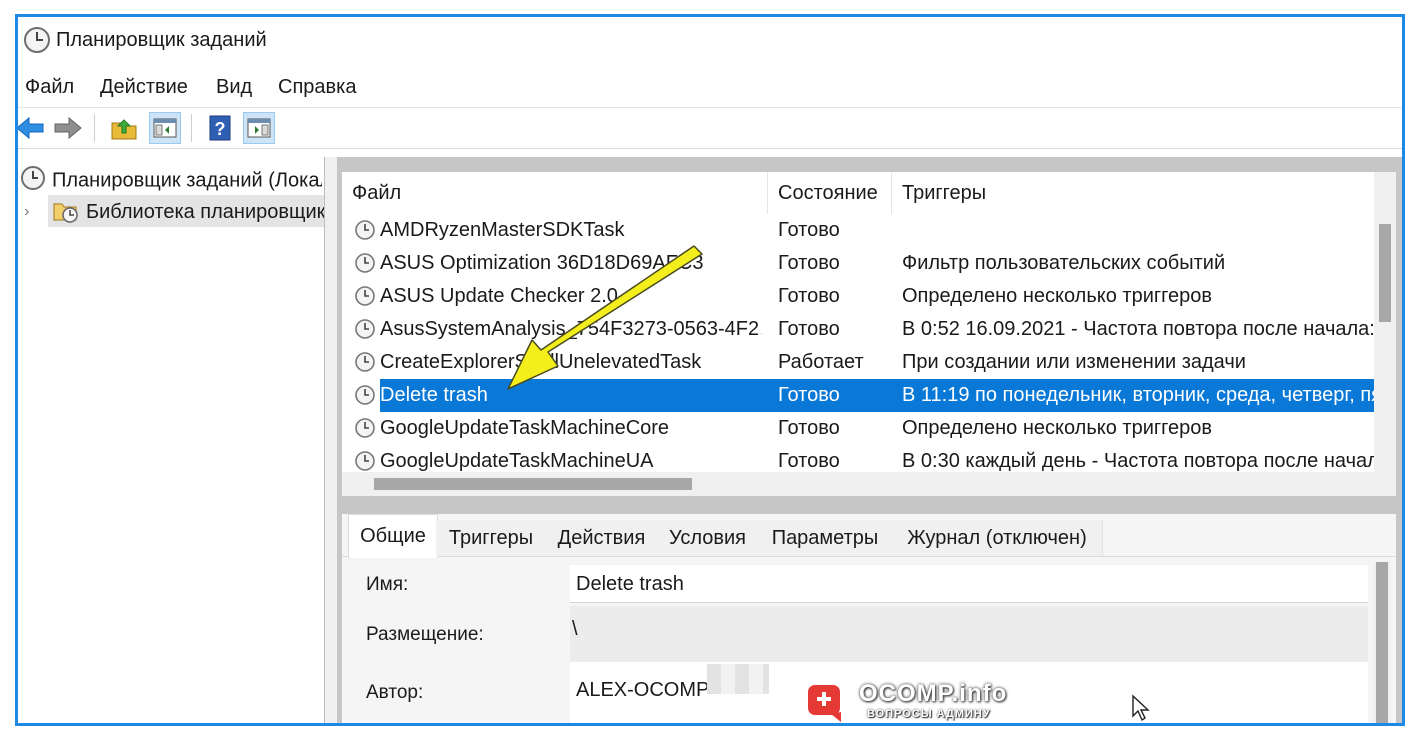 Image resolution: width=1418 pixels, height=740 pixels. I want to click on task-list-hscroll, so click(869, 484).